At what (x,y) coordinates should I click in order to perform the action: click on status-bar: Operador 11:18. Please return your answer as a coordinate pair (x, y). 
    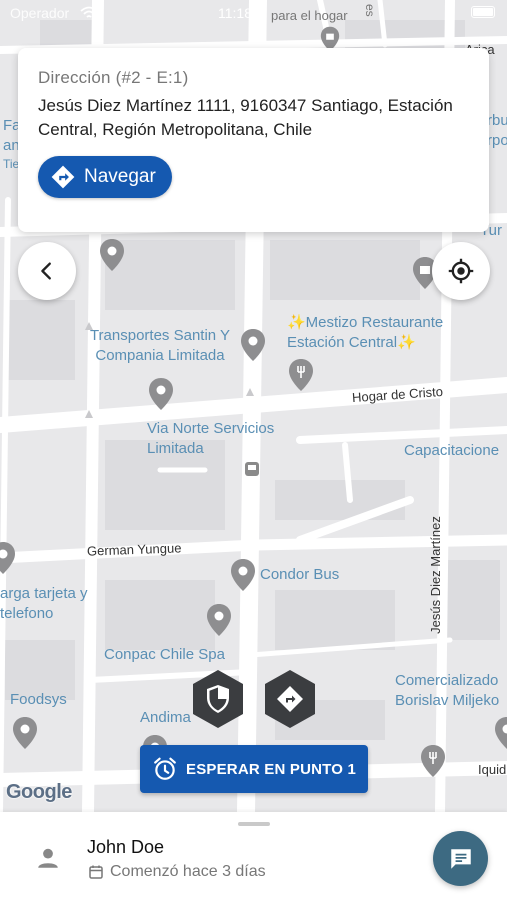
    Looking at the image, I should click on (253, 14).